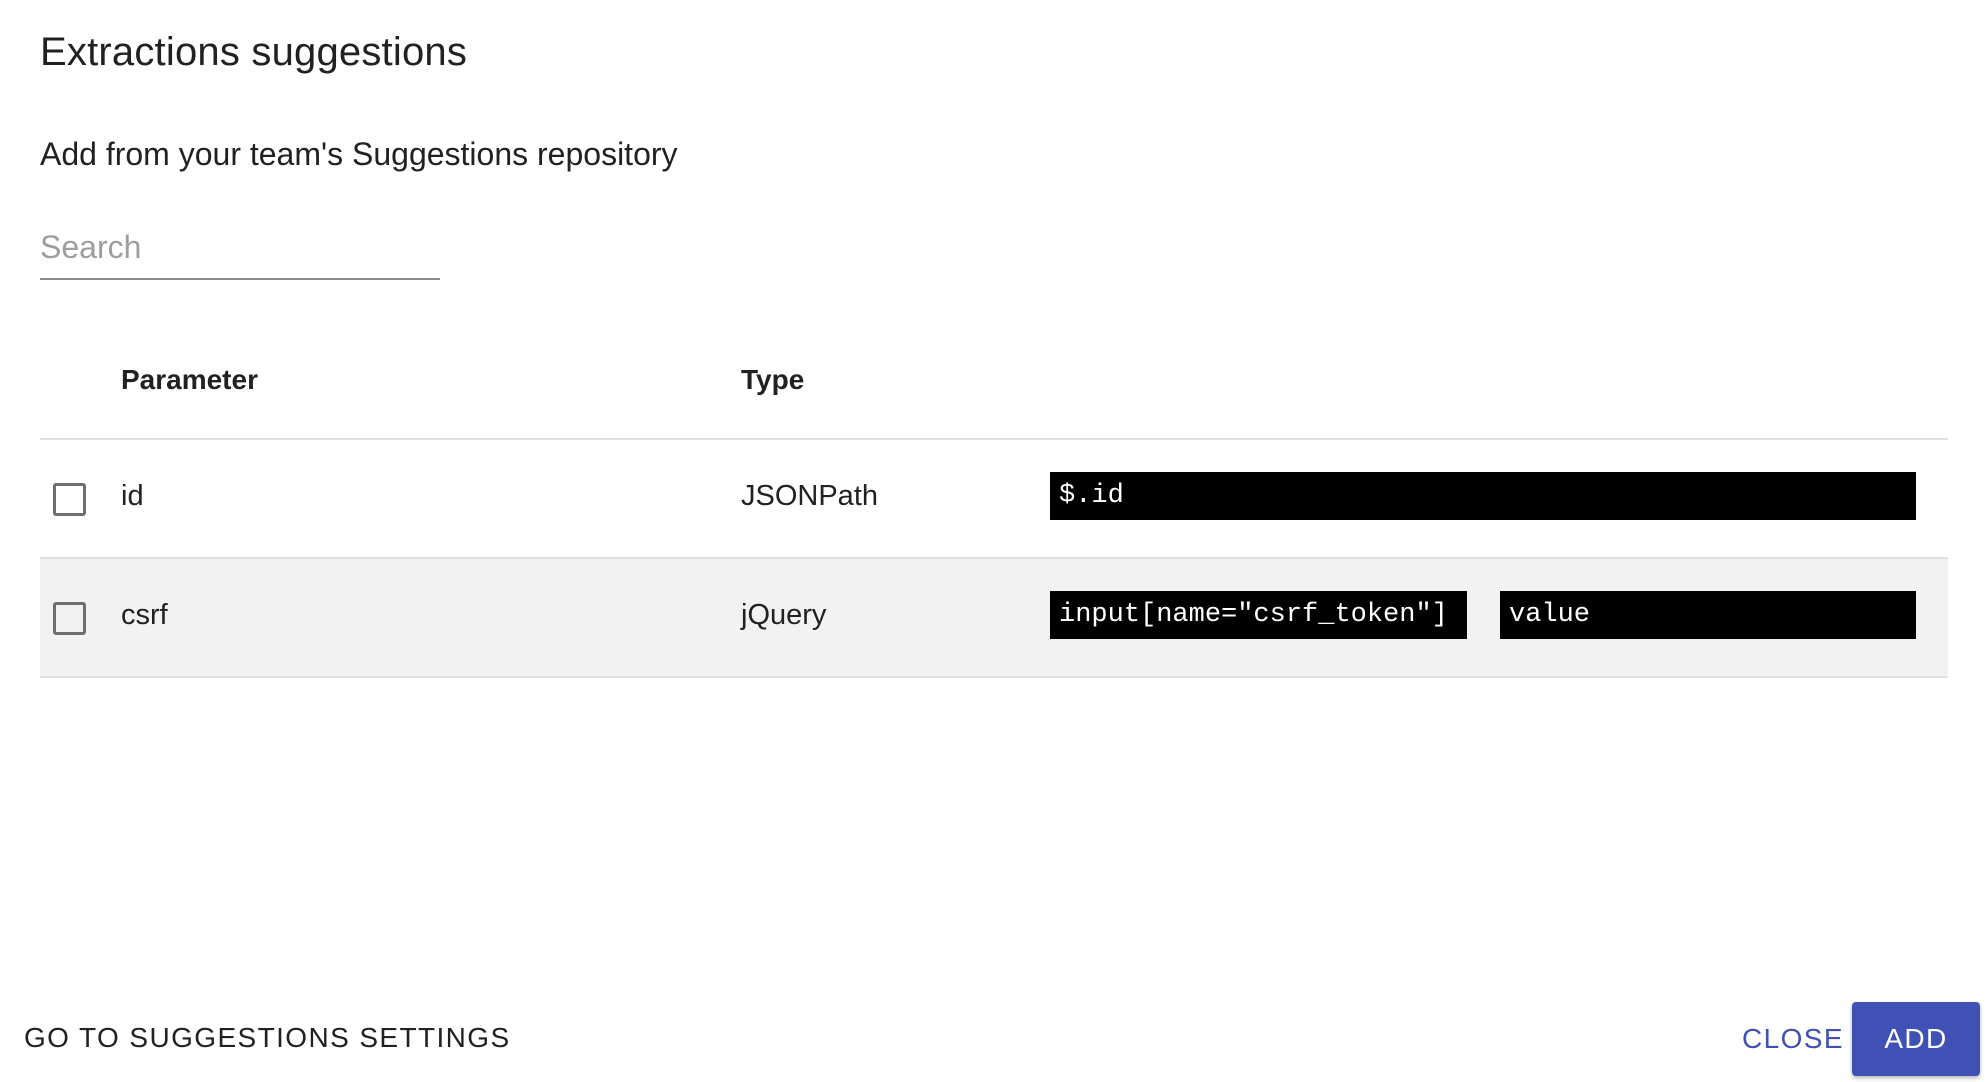 The height and width of the screenshot is (1082, 1988). I want to click on search-field, so click(240, 250).